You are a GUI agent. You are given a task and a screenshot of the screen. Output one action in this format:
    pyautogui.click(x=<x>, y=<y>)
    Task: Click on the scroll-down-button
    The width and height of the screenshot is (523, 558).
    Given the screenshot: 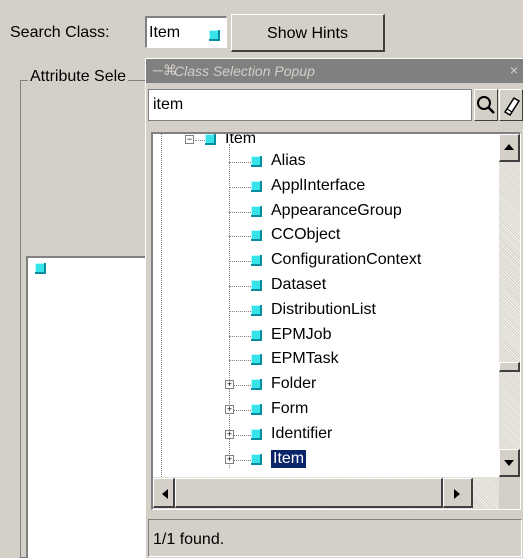 What is the action you would take?
    pyautogui.click(x=509, y=463)
    